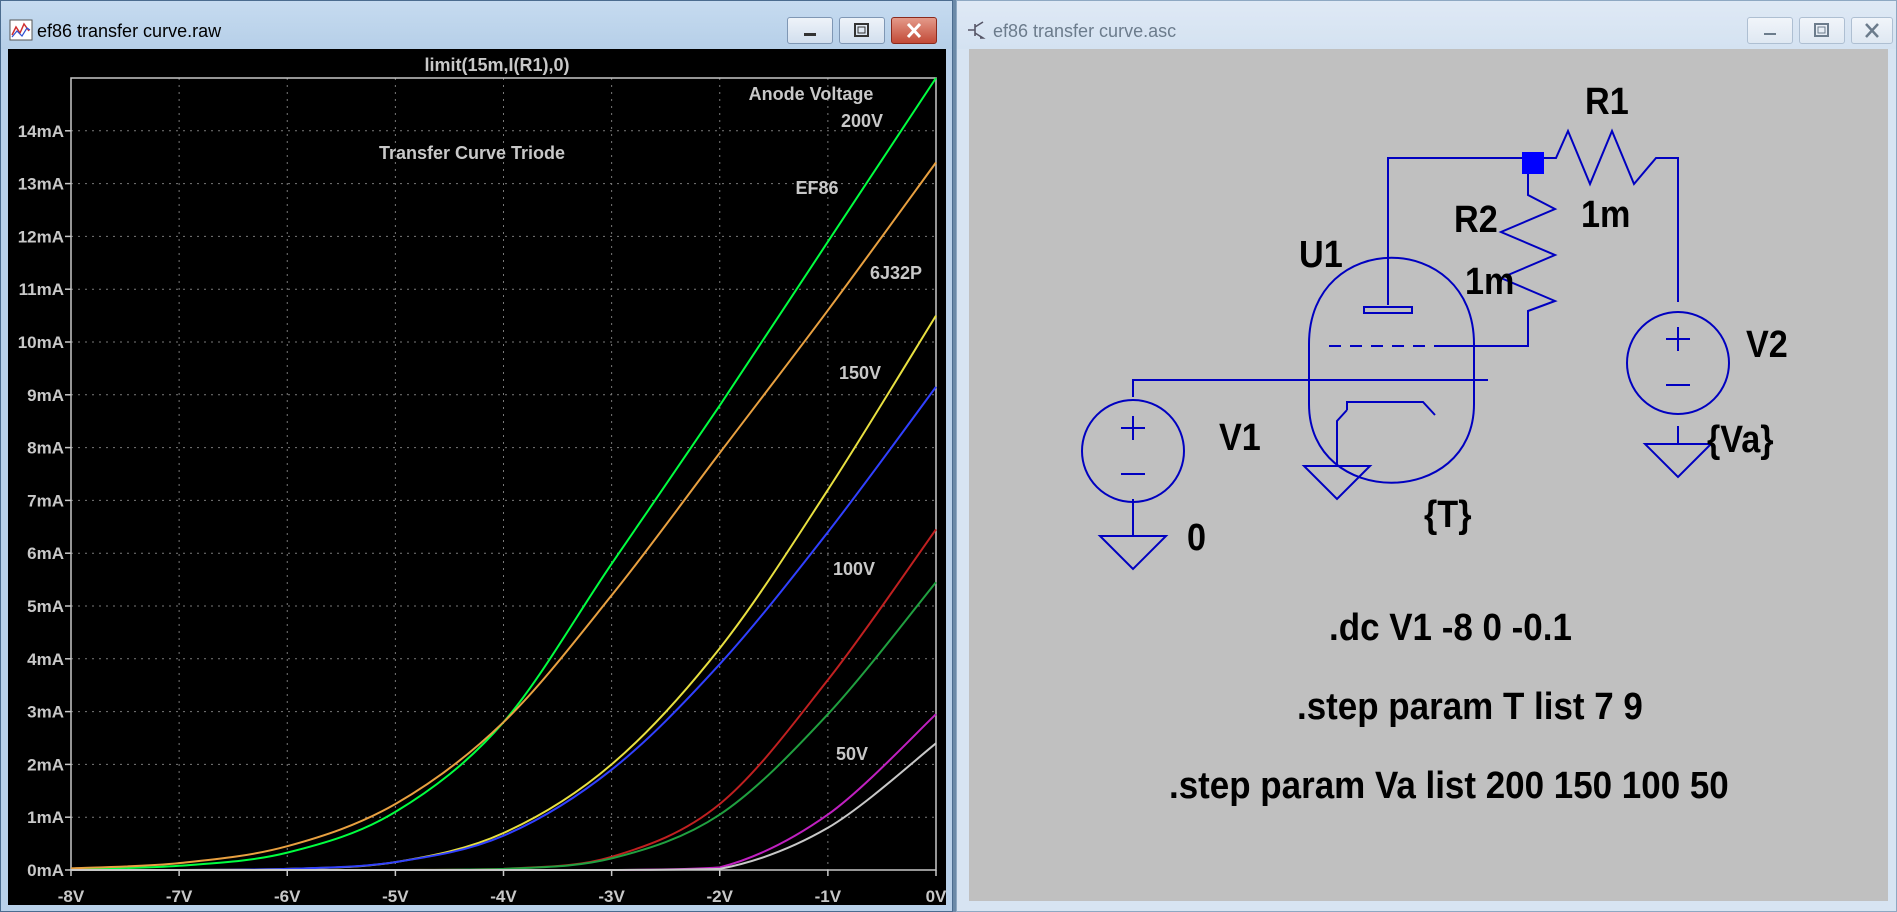 This screenshot has width=1897, height=912. Describe the element at coordinates (1607, 102) in the screenshot. I see `r1-label: R1` at that location.